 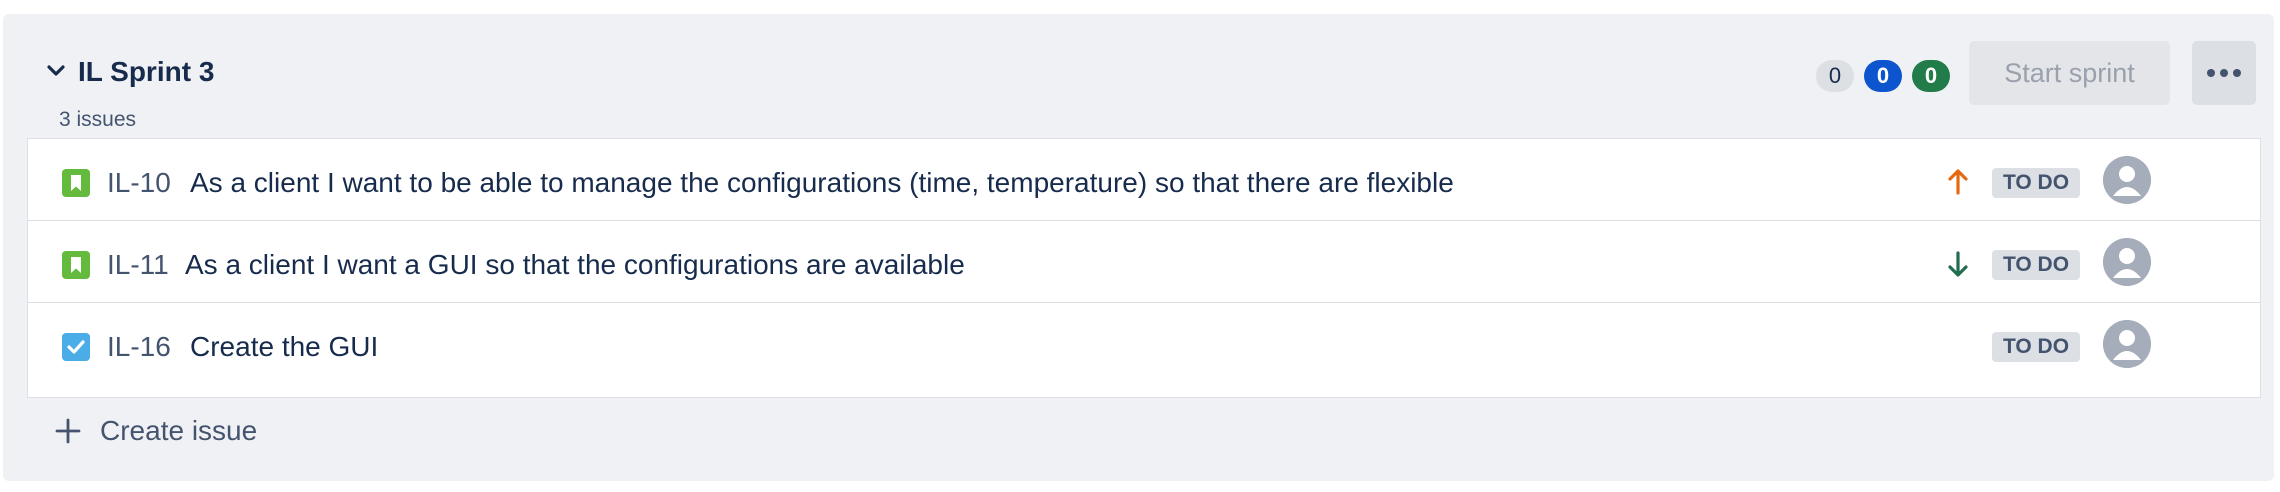 What do you see at coordinates (56, 71) in the screenshot?
I see `chevron-down-icon` at bounding box center [56, 71].